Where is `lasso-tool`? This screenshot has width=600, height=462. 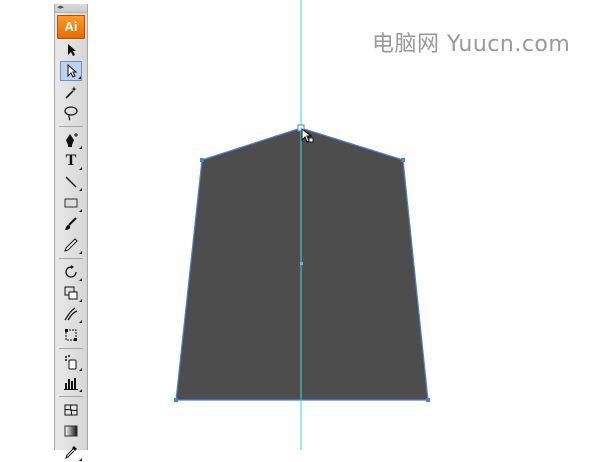
lasso-tool is located at coordinates (71, 113).